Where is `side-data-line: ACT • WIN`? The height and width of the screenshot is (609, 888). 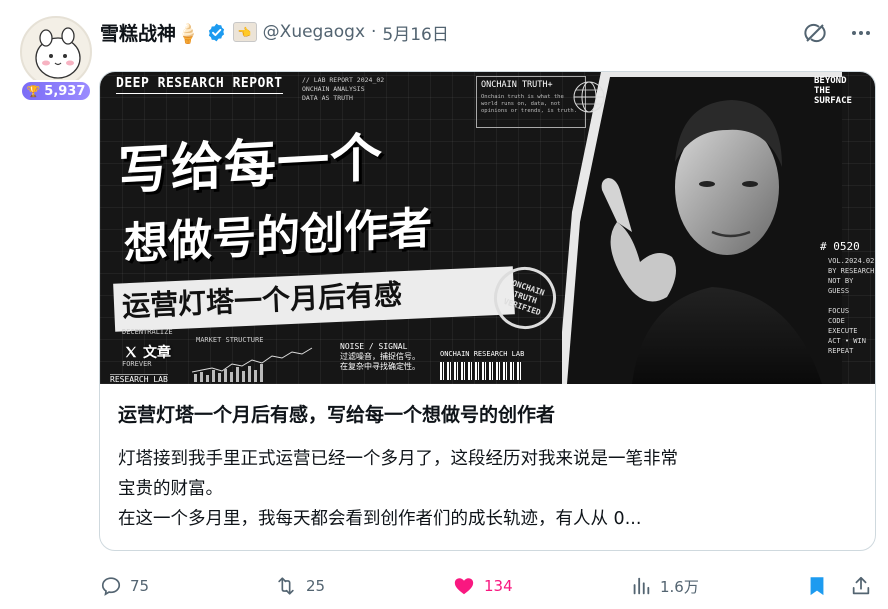
side-data-line: ACT • WIN is located at coordinates (847, 341).